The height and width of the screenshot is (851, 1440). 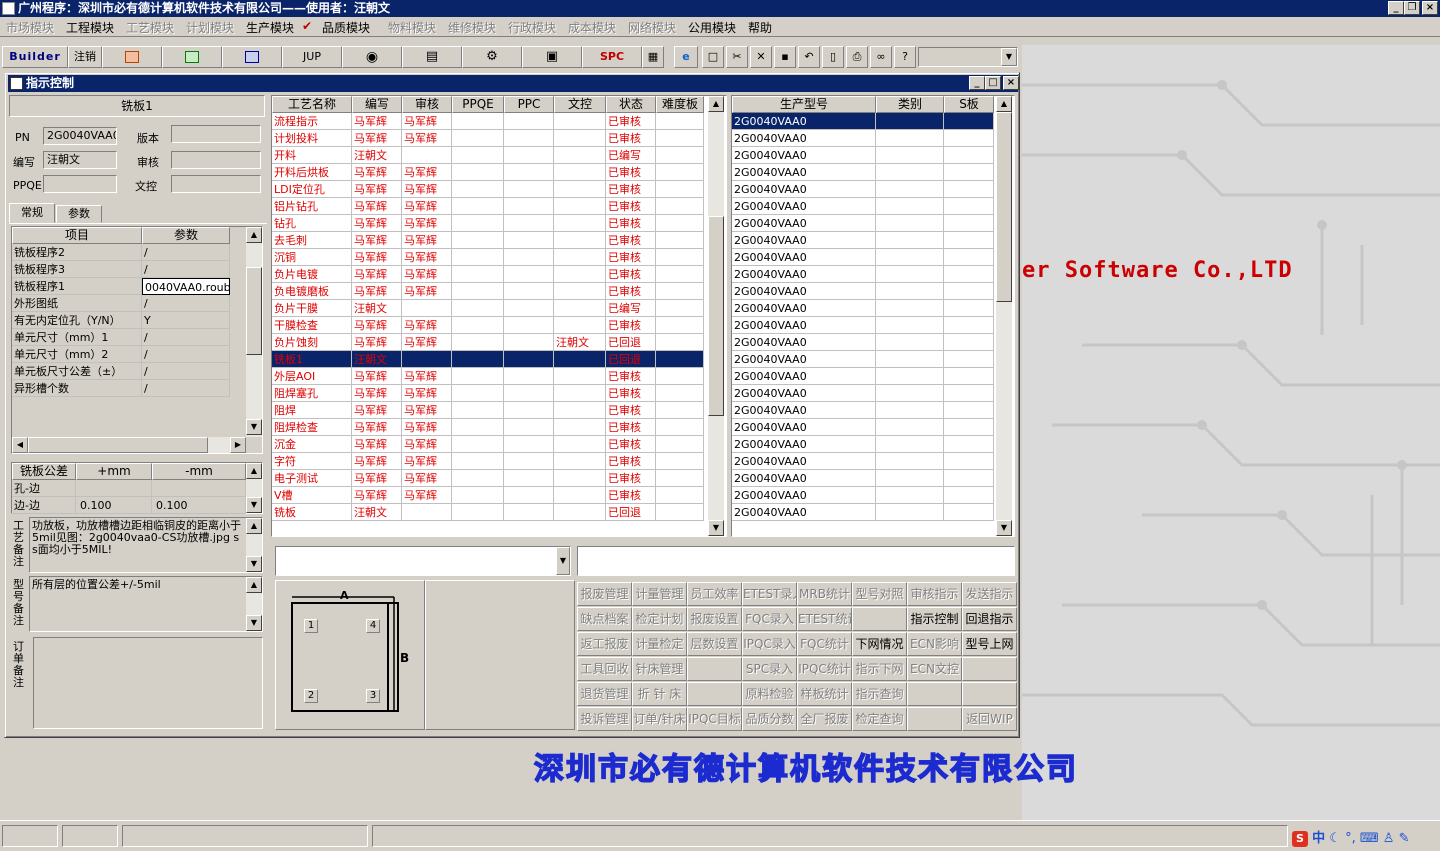 I want to click on menu-0: 市场模块, so click(x=30, y=27).